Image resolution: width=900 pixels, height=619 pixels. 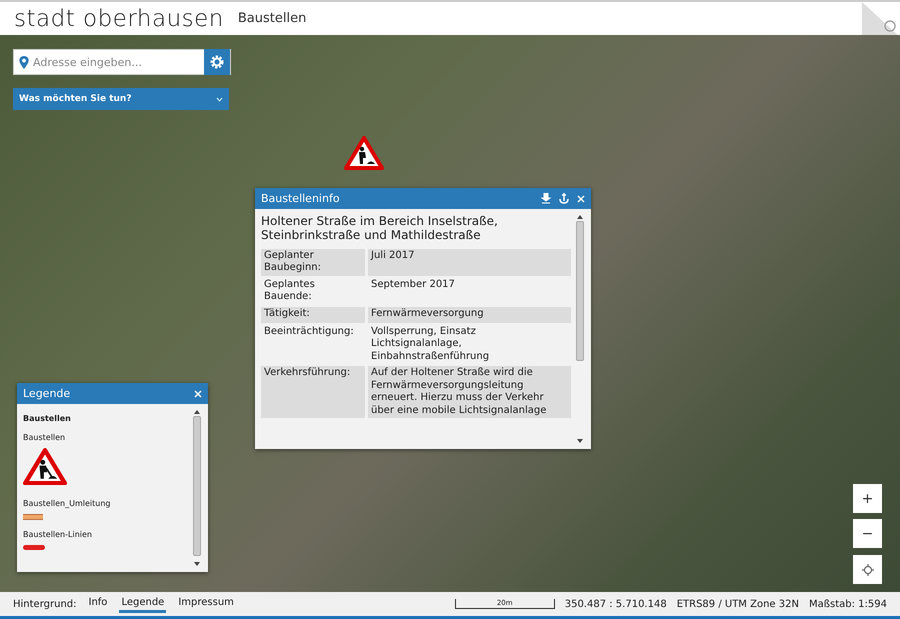 What do you see at coordinates (67, 503) in the screenshot?
I see `legend-label: Baustellen_Umleitung` at bounding box center [67, 503].